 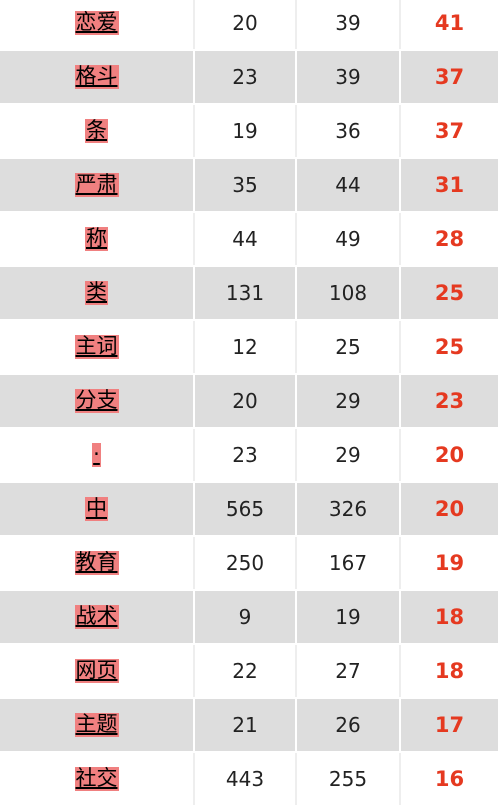 I want to click on table-row: · 23 29 20, so click(x=249, y=456).